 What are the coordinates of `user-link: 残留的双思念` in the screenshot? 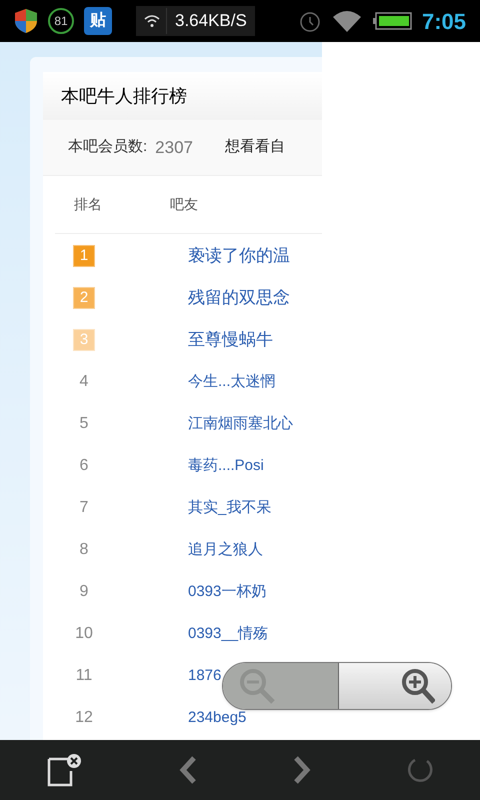 It's located at (239, 298).